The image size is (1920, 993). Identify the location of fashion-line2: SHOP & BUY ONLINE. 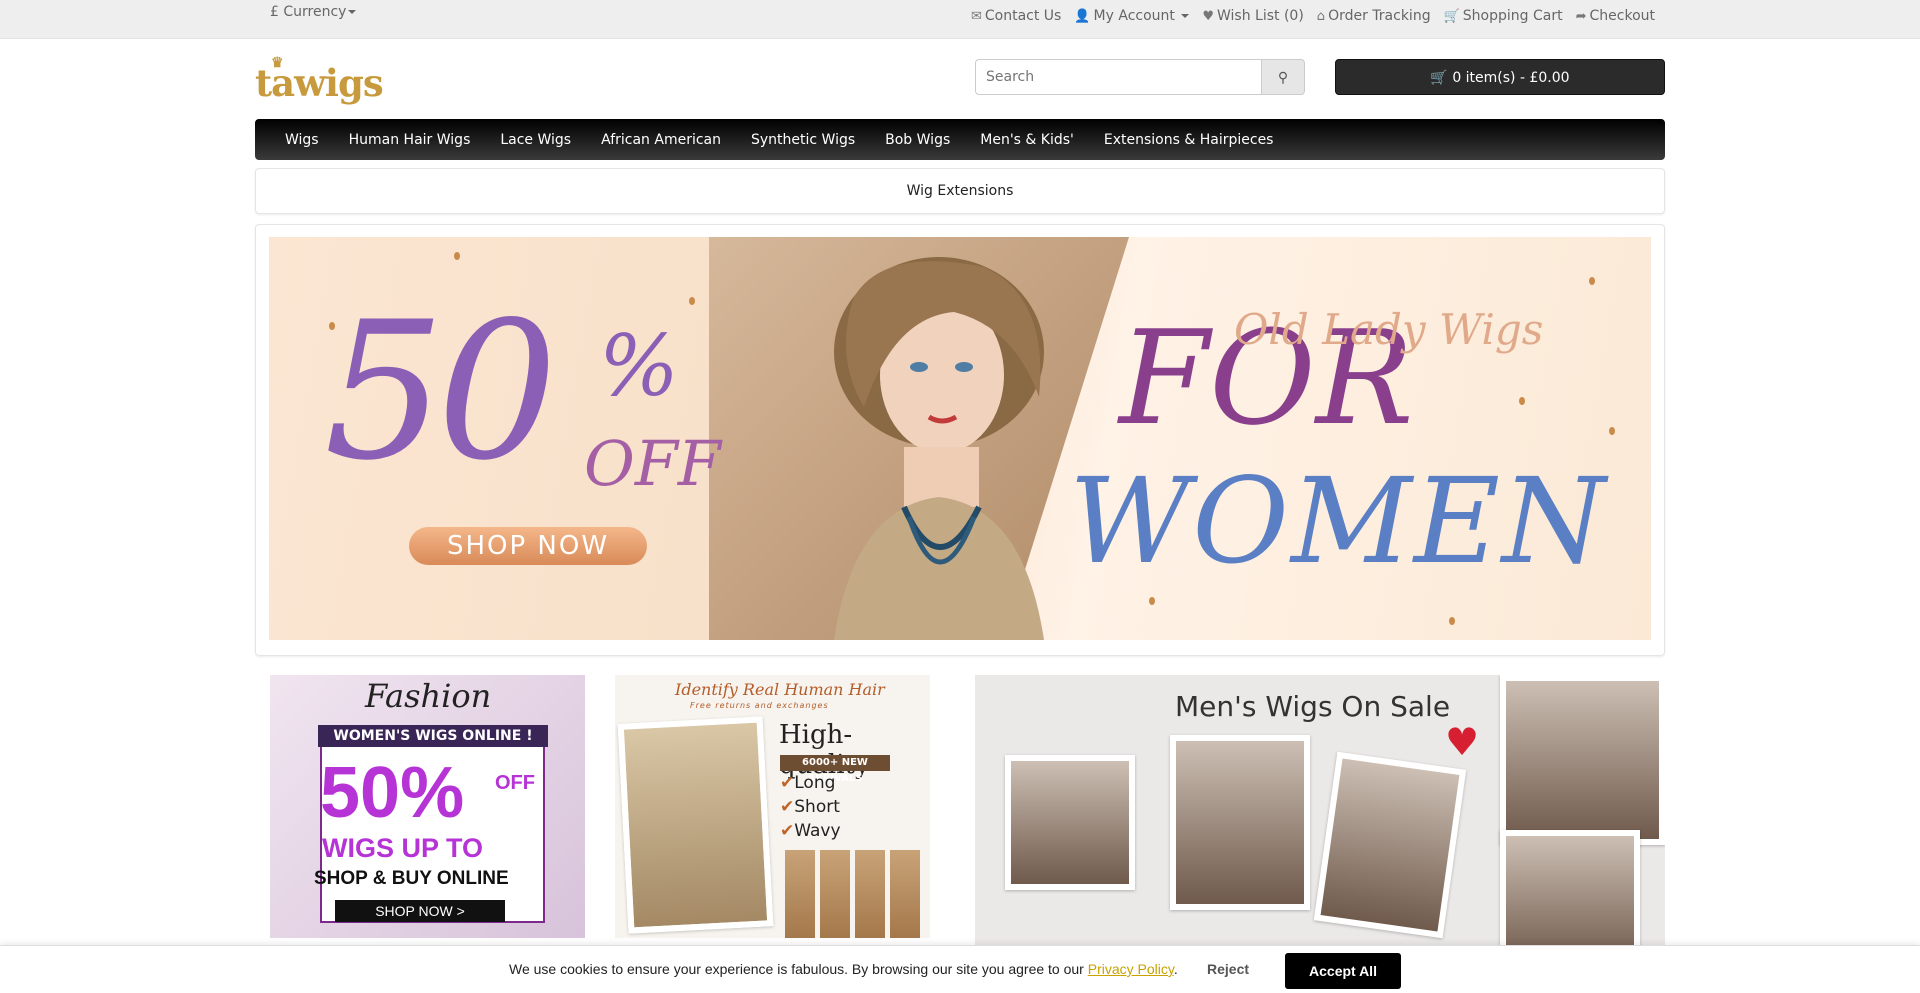
(411, 878).